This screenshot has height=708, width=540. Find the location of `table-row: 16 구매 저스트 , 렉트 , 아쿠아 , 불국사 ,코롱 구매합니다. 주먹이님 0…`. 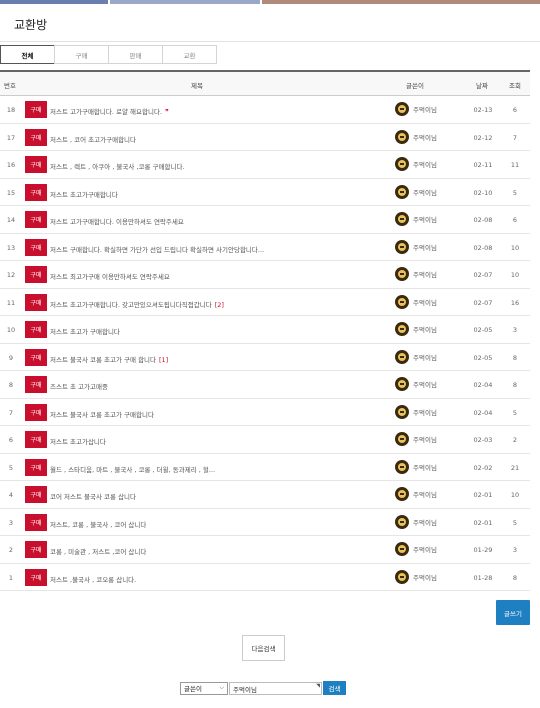

table-row: 16 구매 저스트 , 렉트 , 아쿠아 , 불국사 ,코롱 구매합니다. 주먹이님 0… is located at coordinates (265, 165).